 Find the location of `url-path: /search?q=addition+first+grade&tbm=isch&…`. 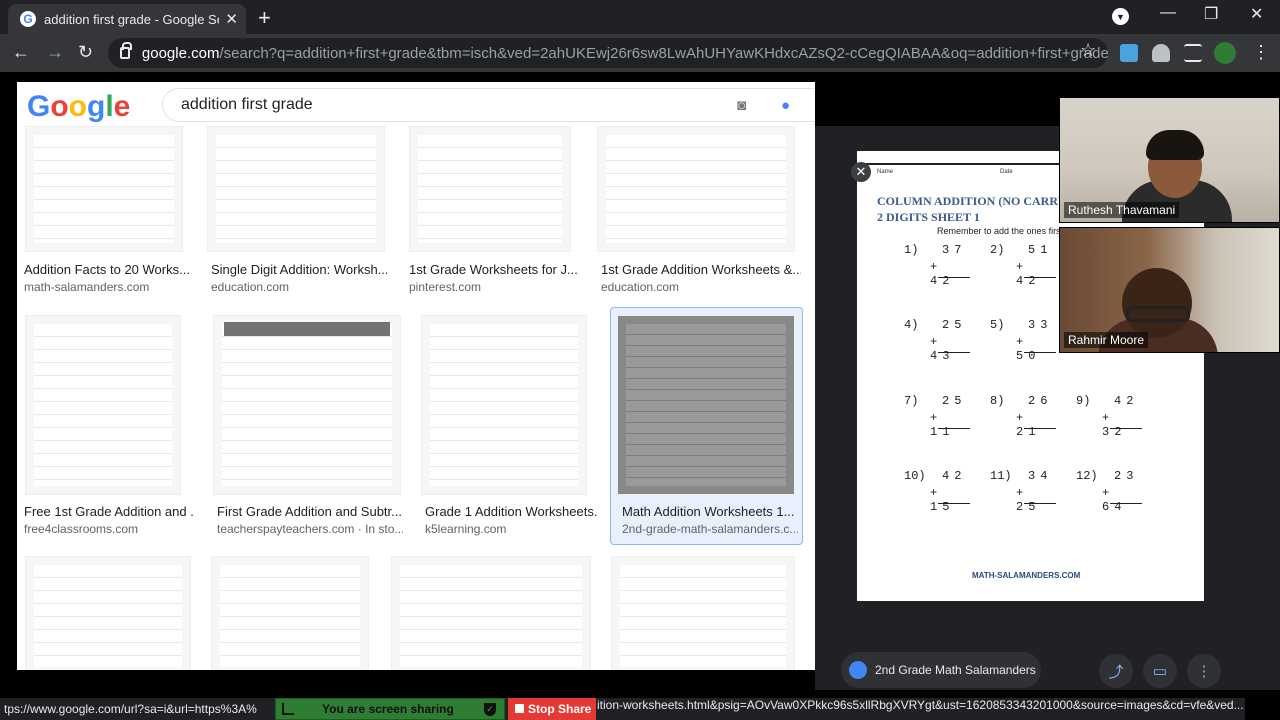

url-path: /search?q=addition+first+grade&tbm=isch&… is located at coordinates (663, 53).